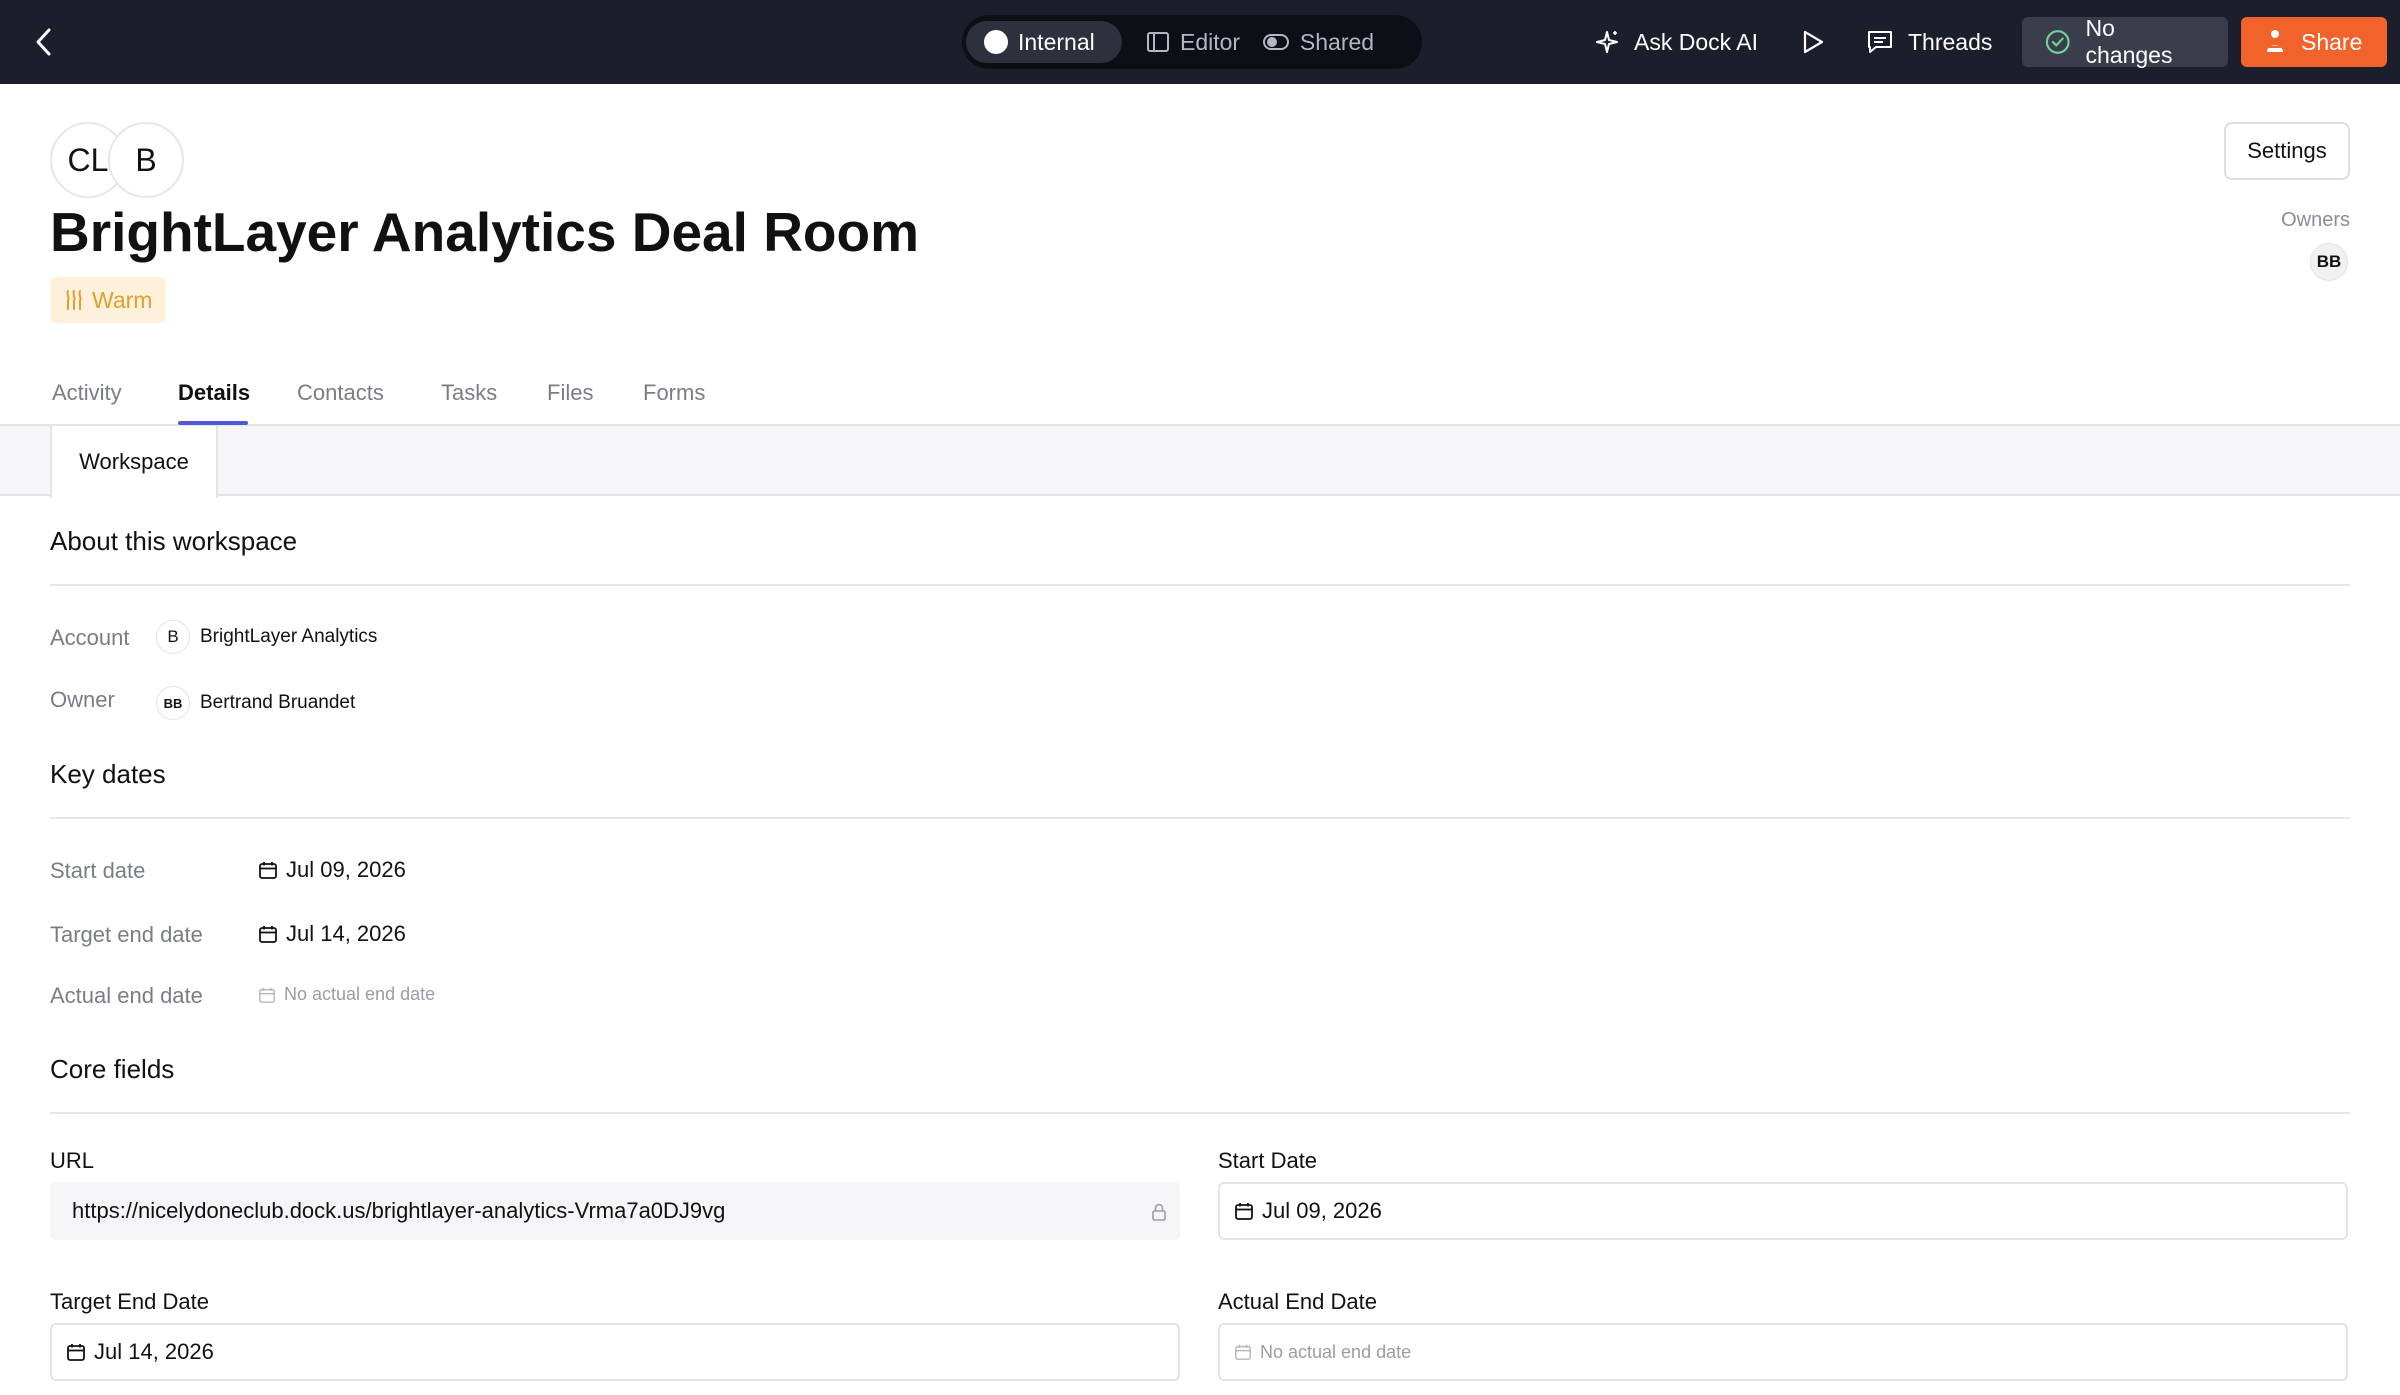 Image resolution: width=2400 pixels, height=1395 pixels. Describe the element at coordinates (340, 393) in the screenshot. I see `tab-contacts: Contacts` at that location.